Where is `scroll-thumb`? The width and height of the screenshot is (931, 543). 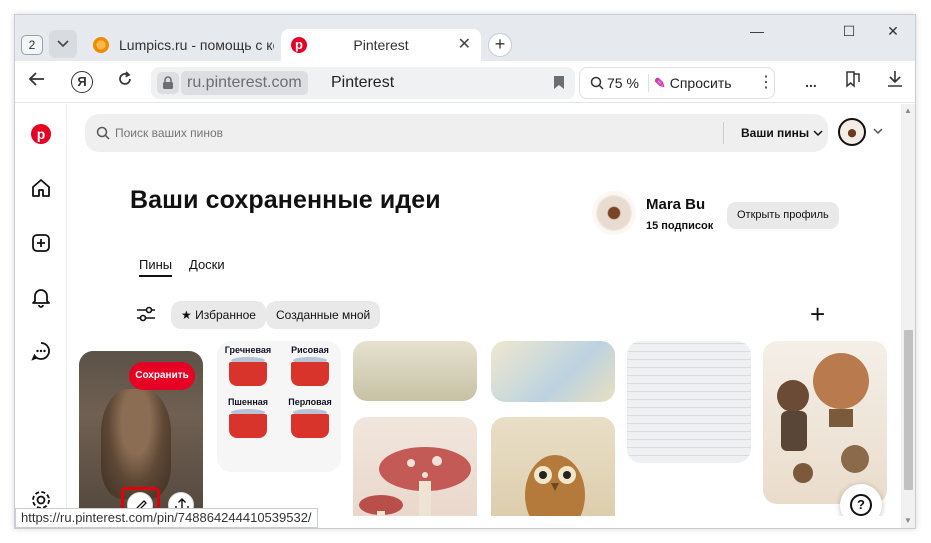
scroll-thumb is located at coordinates (908, 410).